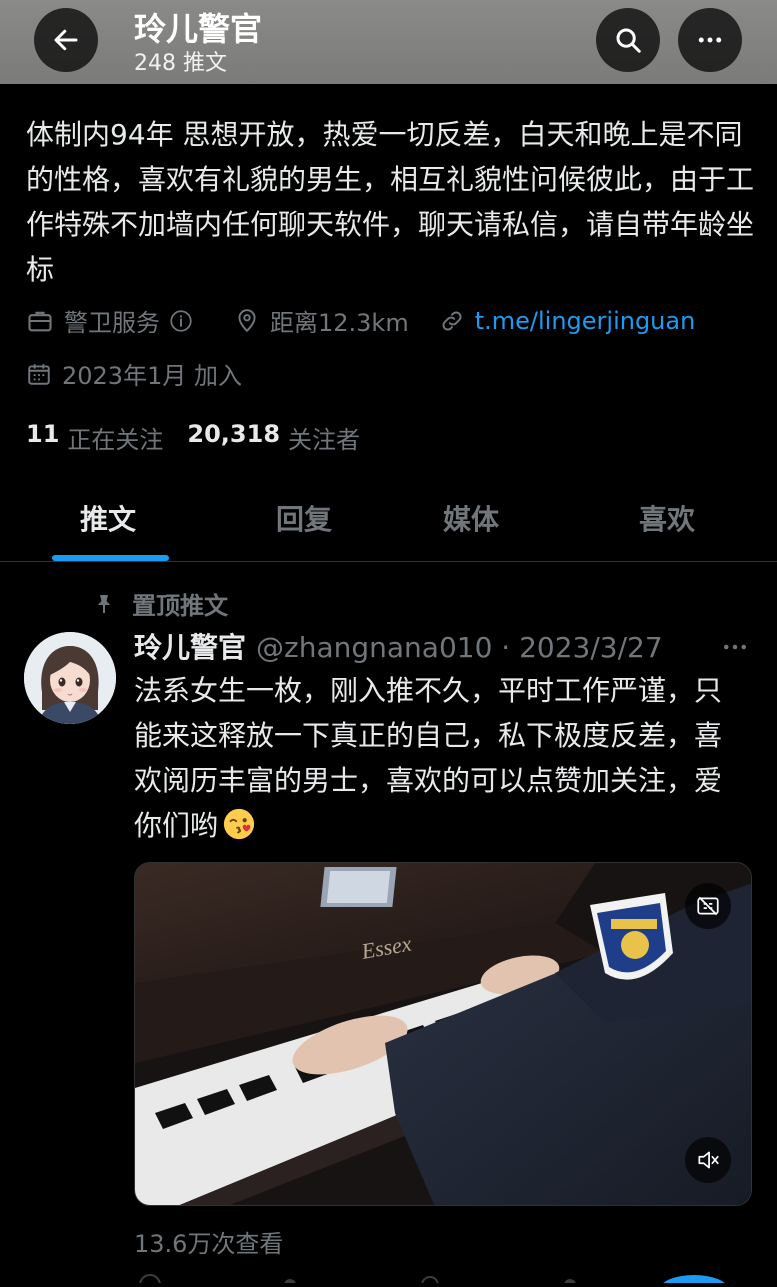 This screenshot has width=777, height=1287. What do you see at coordinates (471, 518) in the screenshot?
I see `tab-media: 媒体` at bounding box center [471, 518].